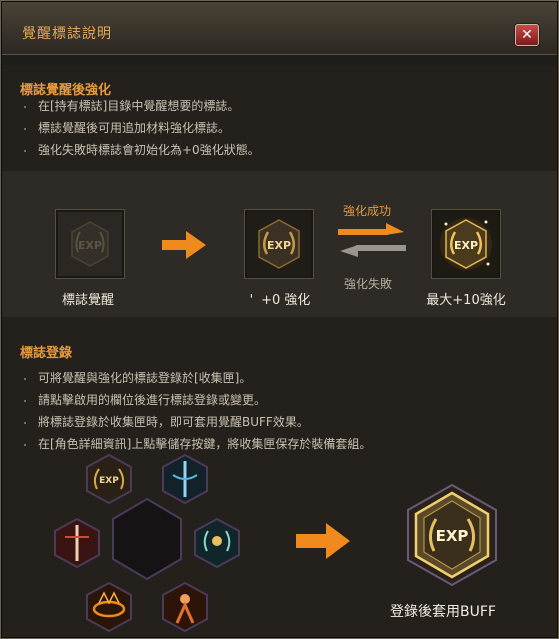  I want to click on window-title: 覺醒標誌說明, so click(67, 34).